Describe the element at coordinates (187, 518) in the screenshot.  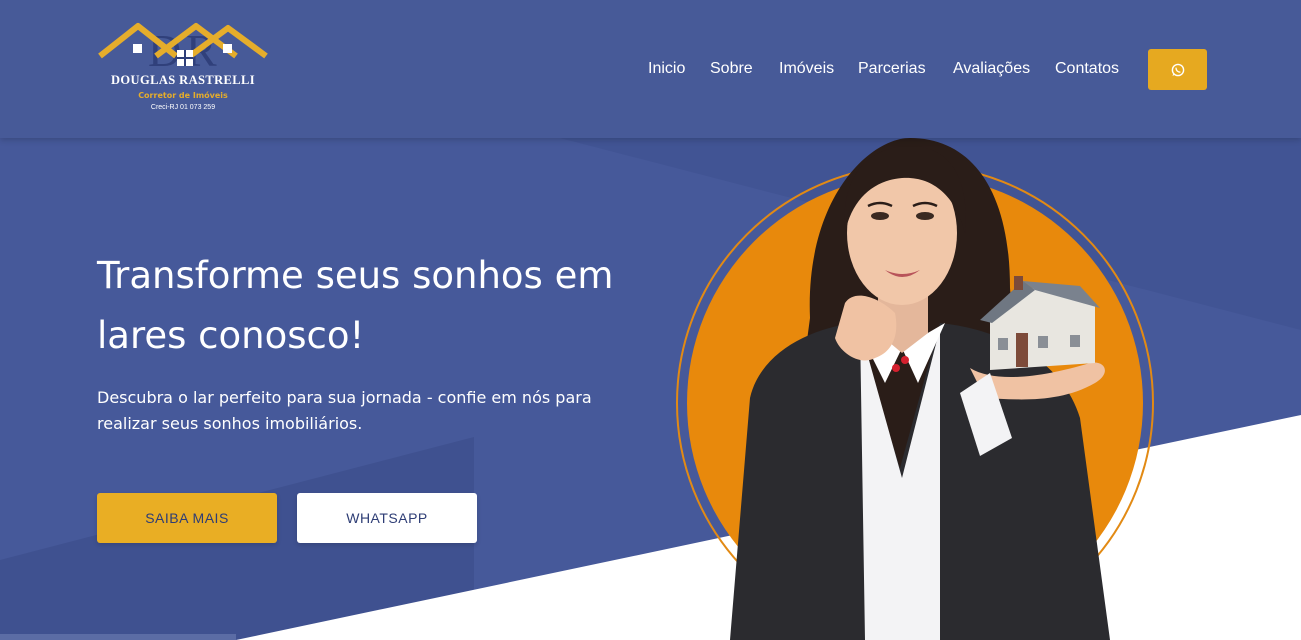
I see `saiba-mais-button: SAIBA MAIS` at that location.